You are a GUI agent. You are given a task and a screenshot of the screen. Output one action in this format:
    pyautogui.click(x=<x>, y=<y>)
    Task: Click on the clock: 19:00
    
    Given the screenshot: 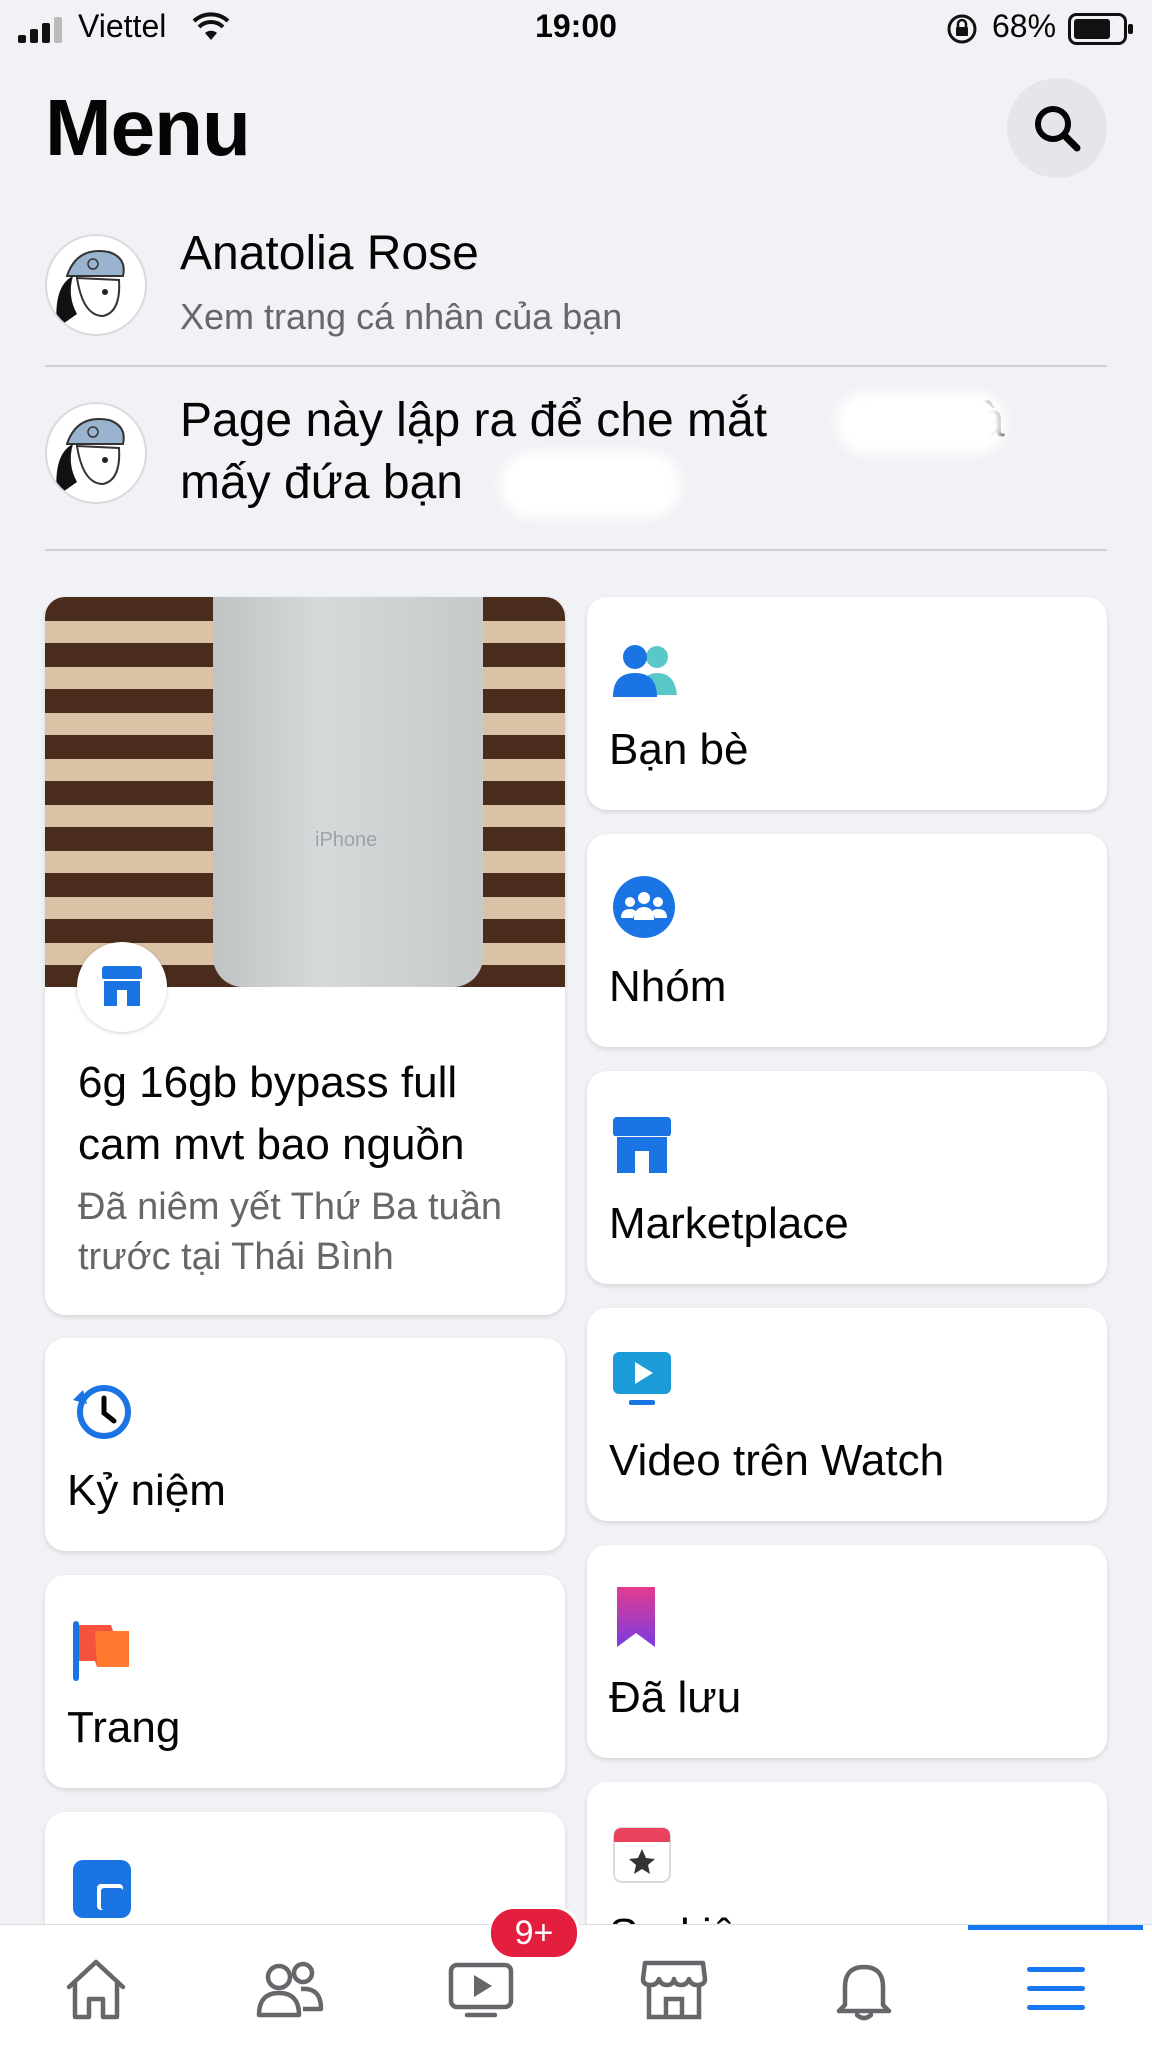 What is the action you would take?
    pyautogui.click(x=576, y=26)
    